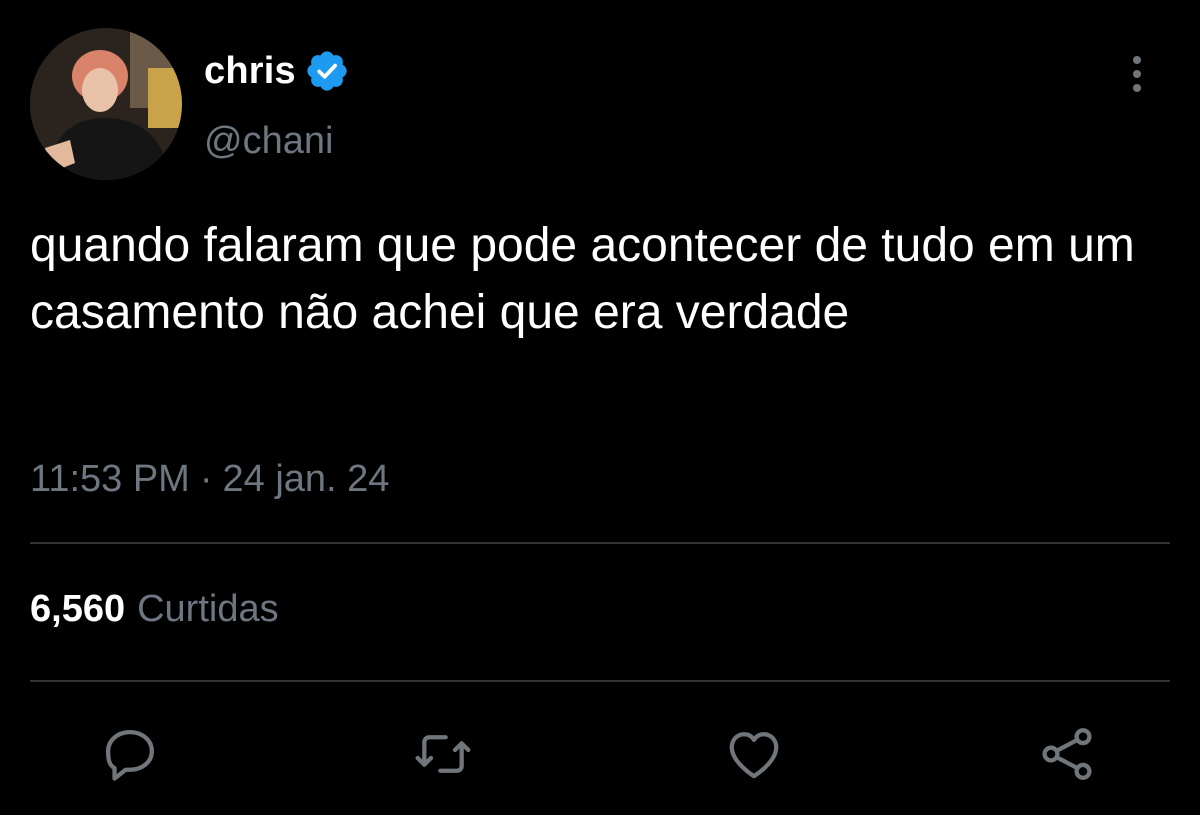 This screenshot has width=1200, height=815. Describe the element at coordinates (110, 479) in the screenshot. I see `tweet-time: 11:53 PM` at that location.